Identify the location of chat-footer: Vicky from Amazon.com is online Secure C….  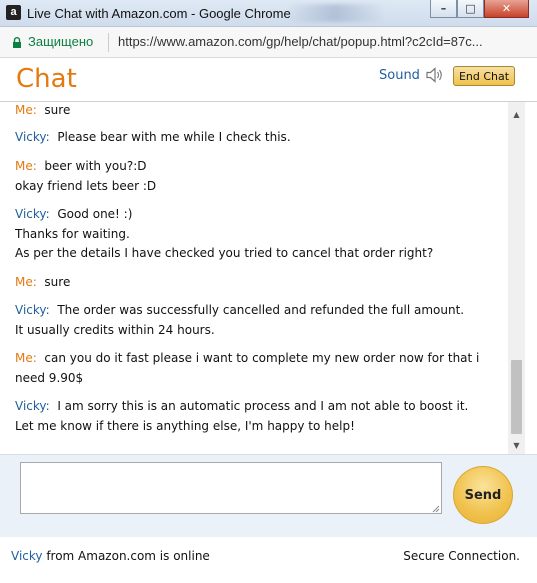
(268, 560).